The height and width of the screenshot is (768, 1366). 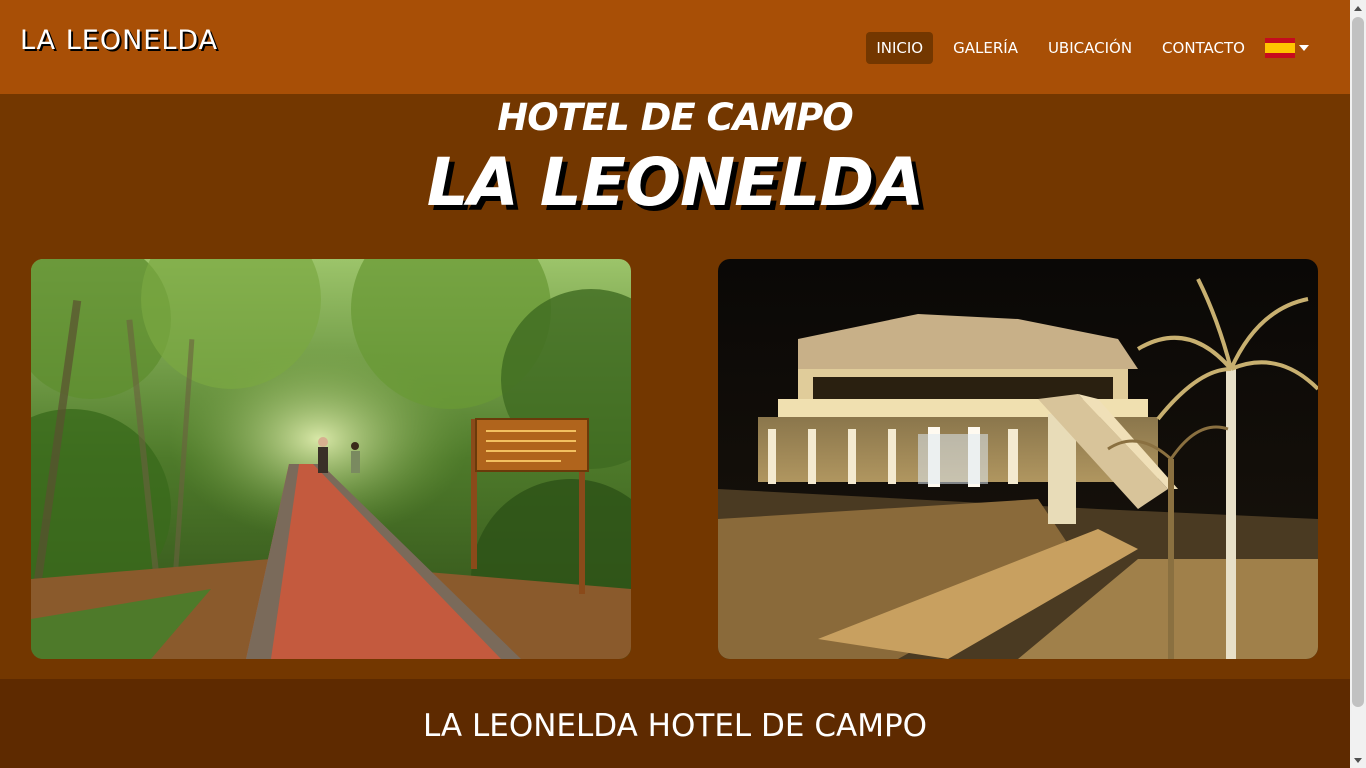 I want to click on spain-flag-icon, so click(x=1280, y=48).